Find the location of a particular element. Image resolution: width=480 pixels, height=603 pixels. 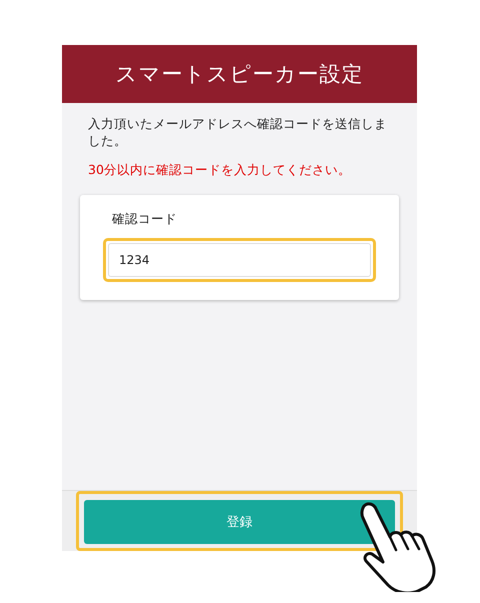

screen-title: スマートスピーカー設定 is located at coordinates (240, 74).